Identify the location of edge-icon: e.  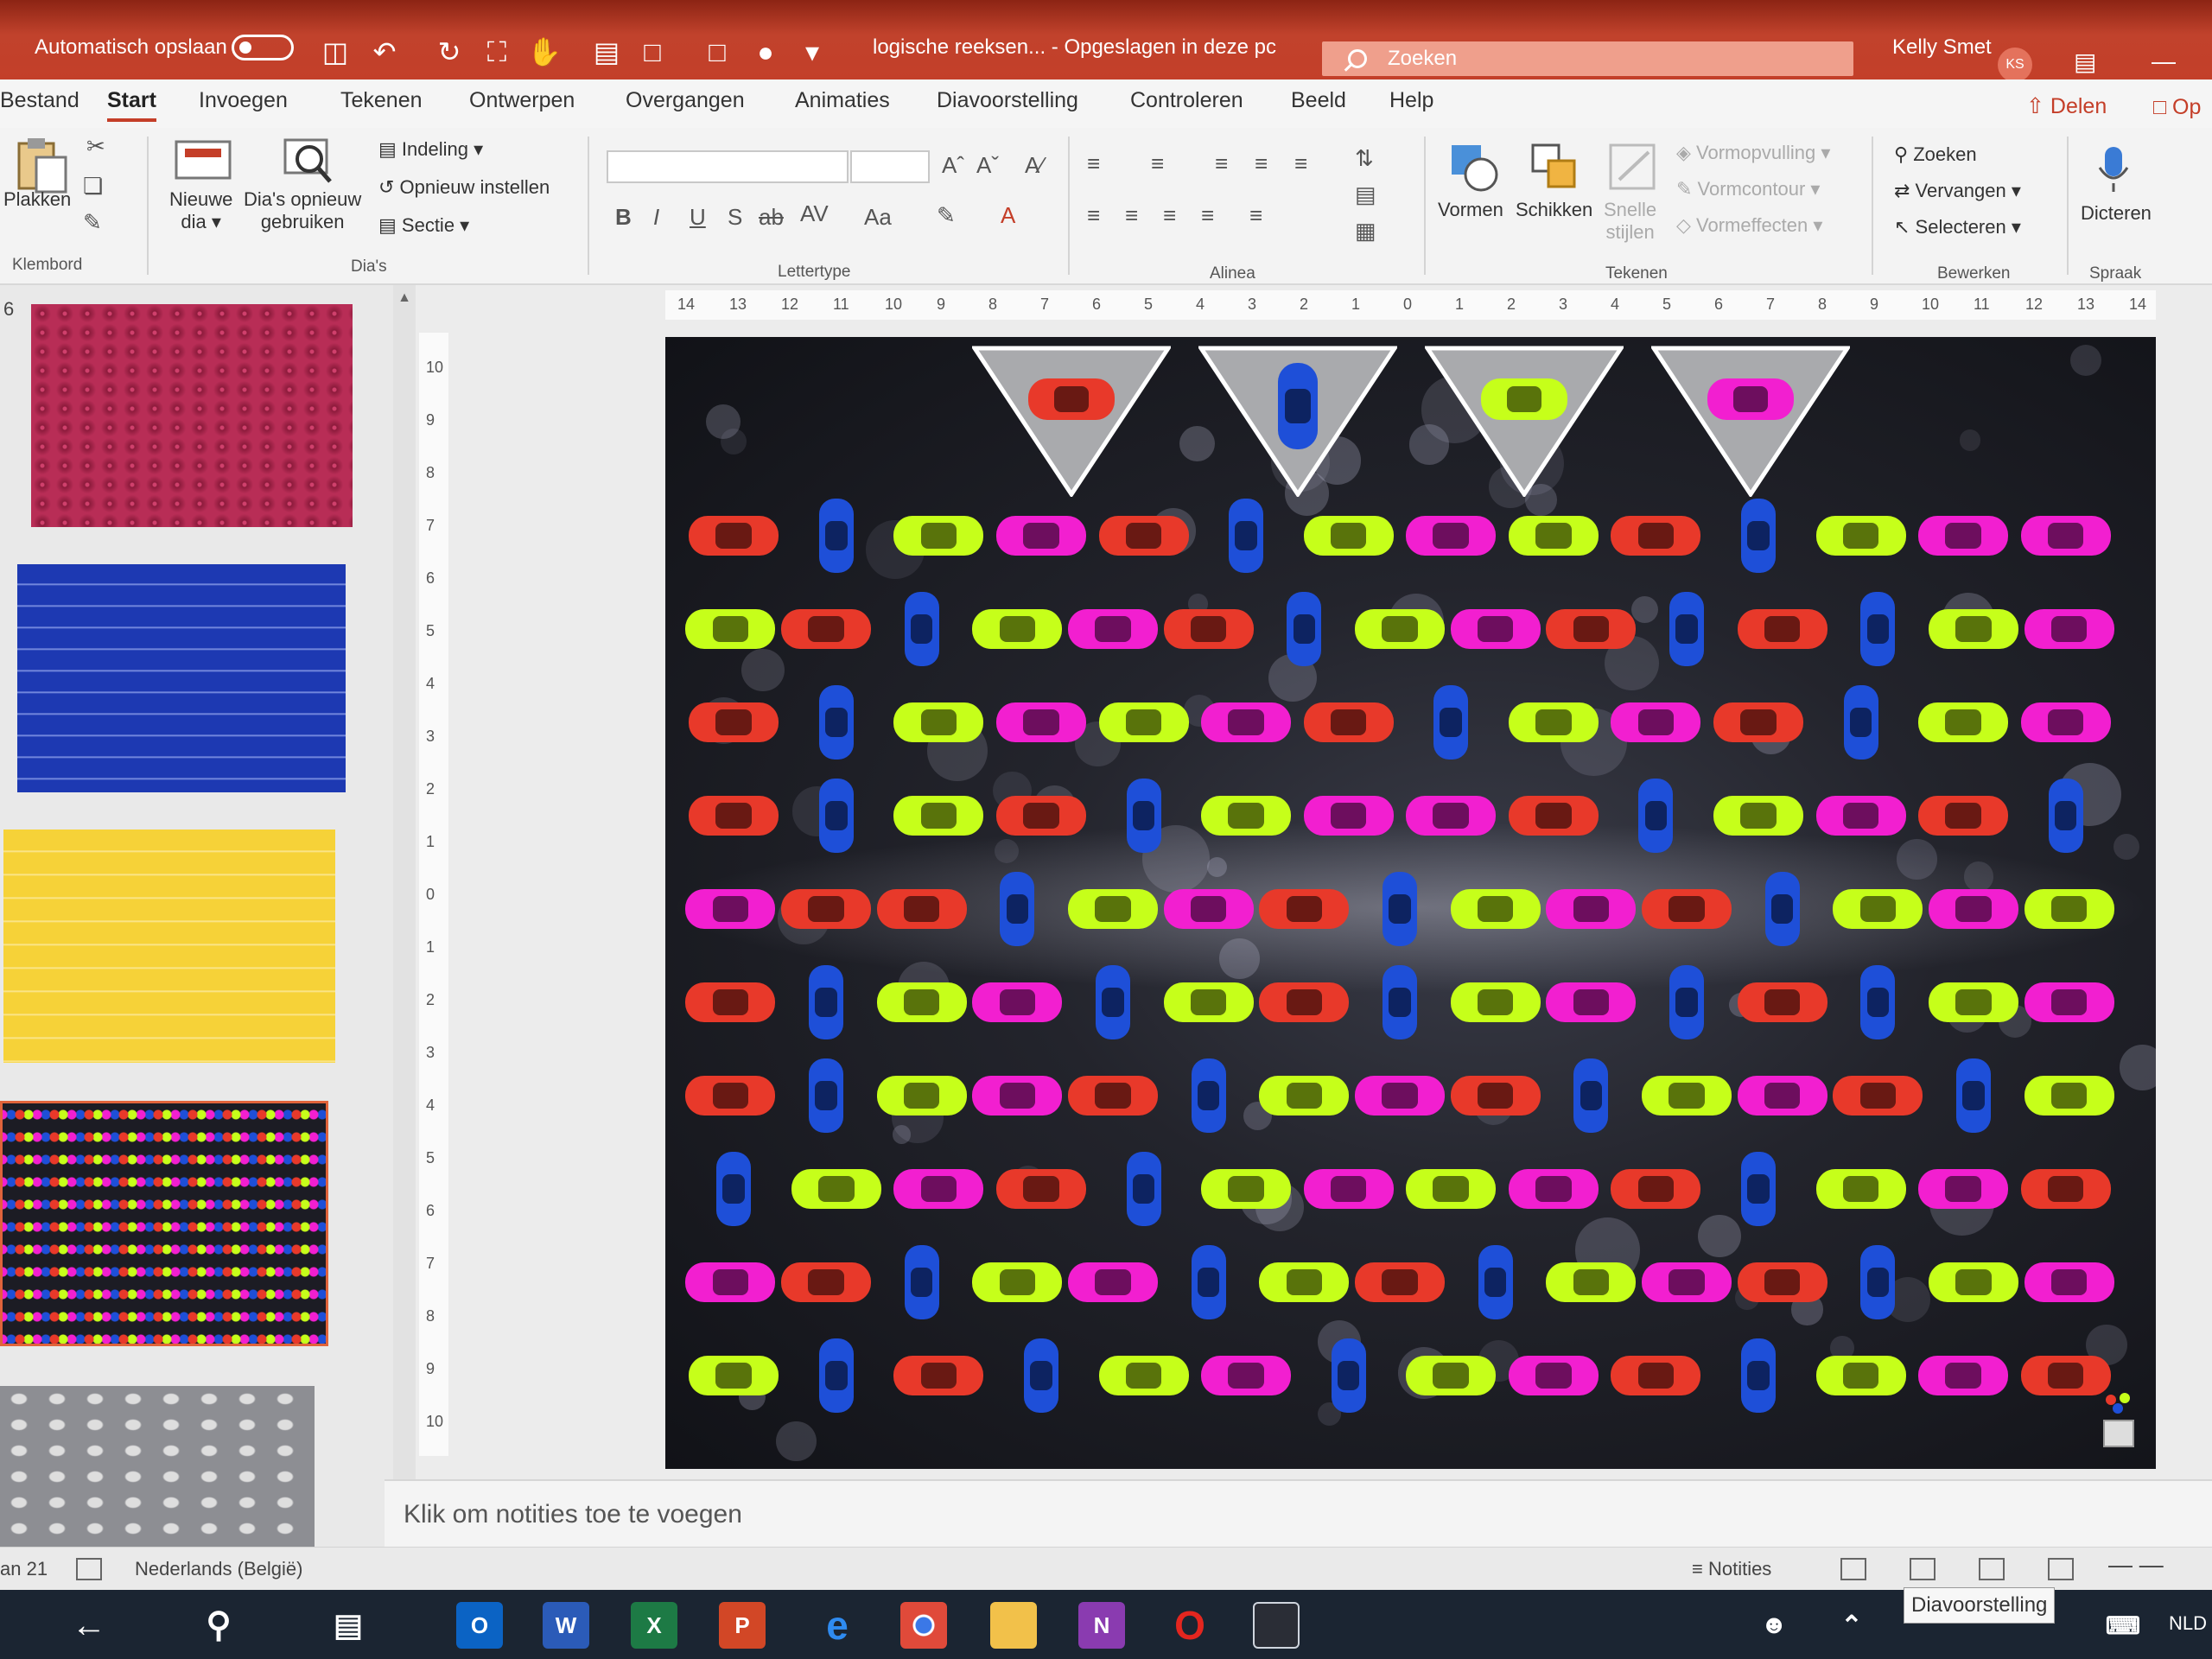
(837, 1625).